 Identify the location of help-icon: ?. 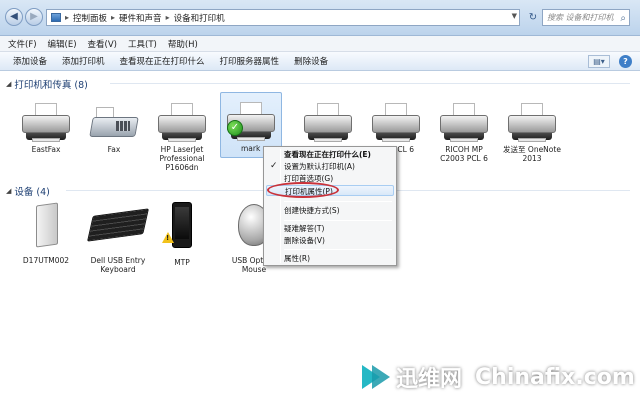
(625, 61).